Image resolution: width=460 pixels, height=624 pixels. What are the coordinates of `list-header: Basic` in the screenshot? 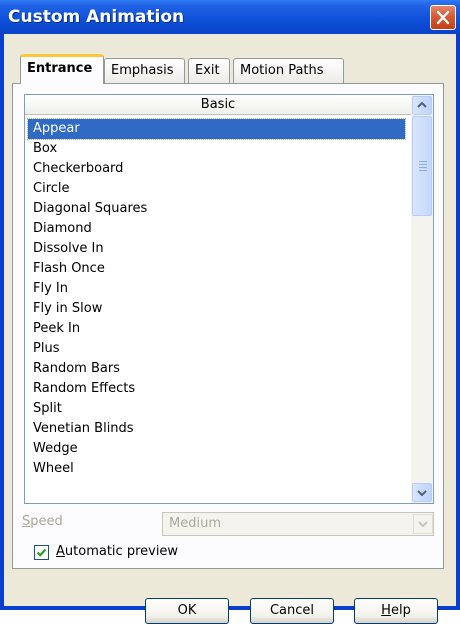 It's located at (218, 105).